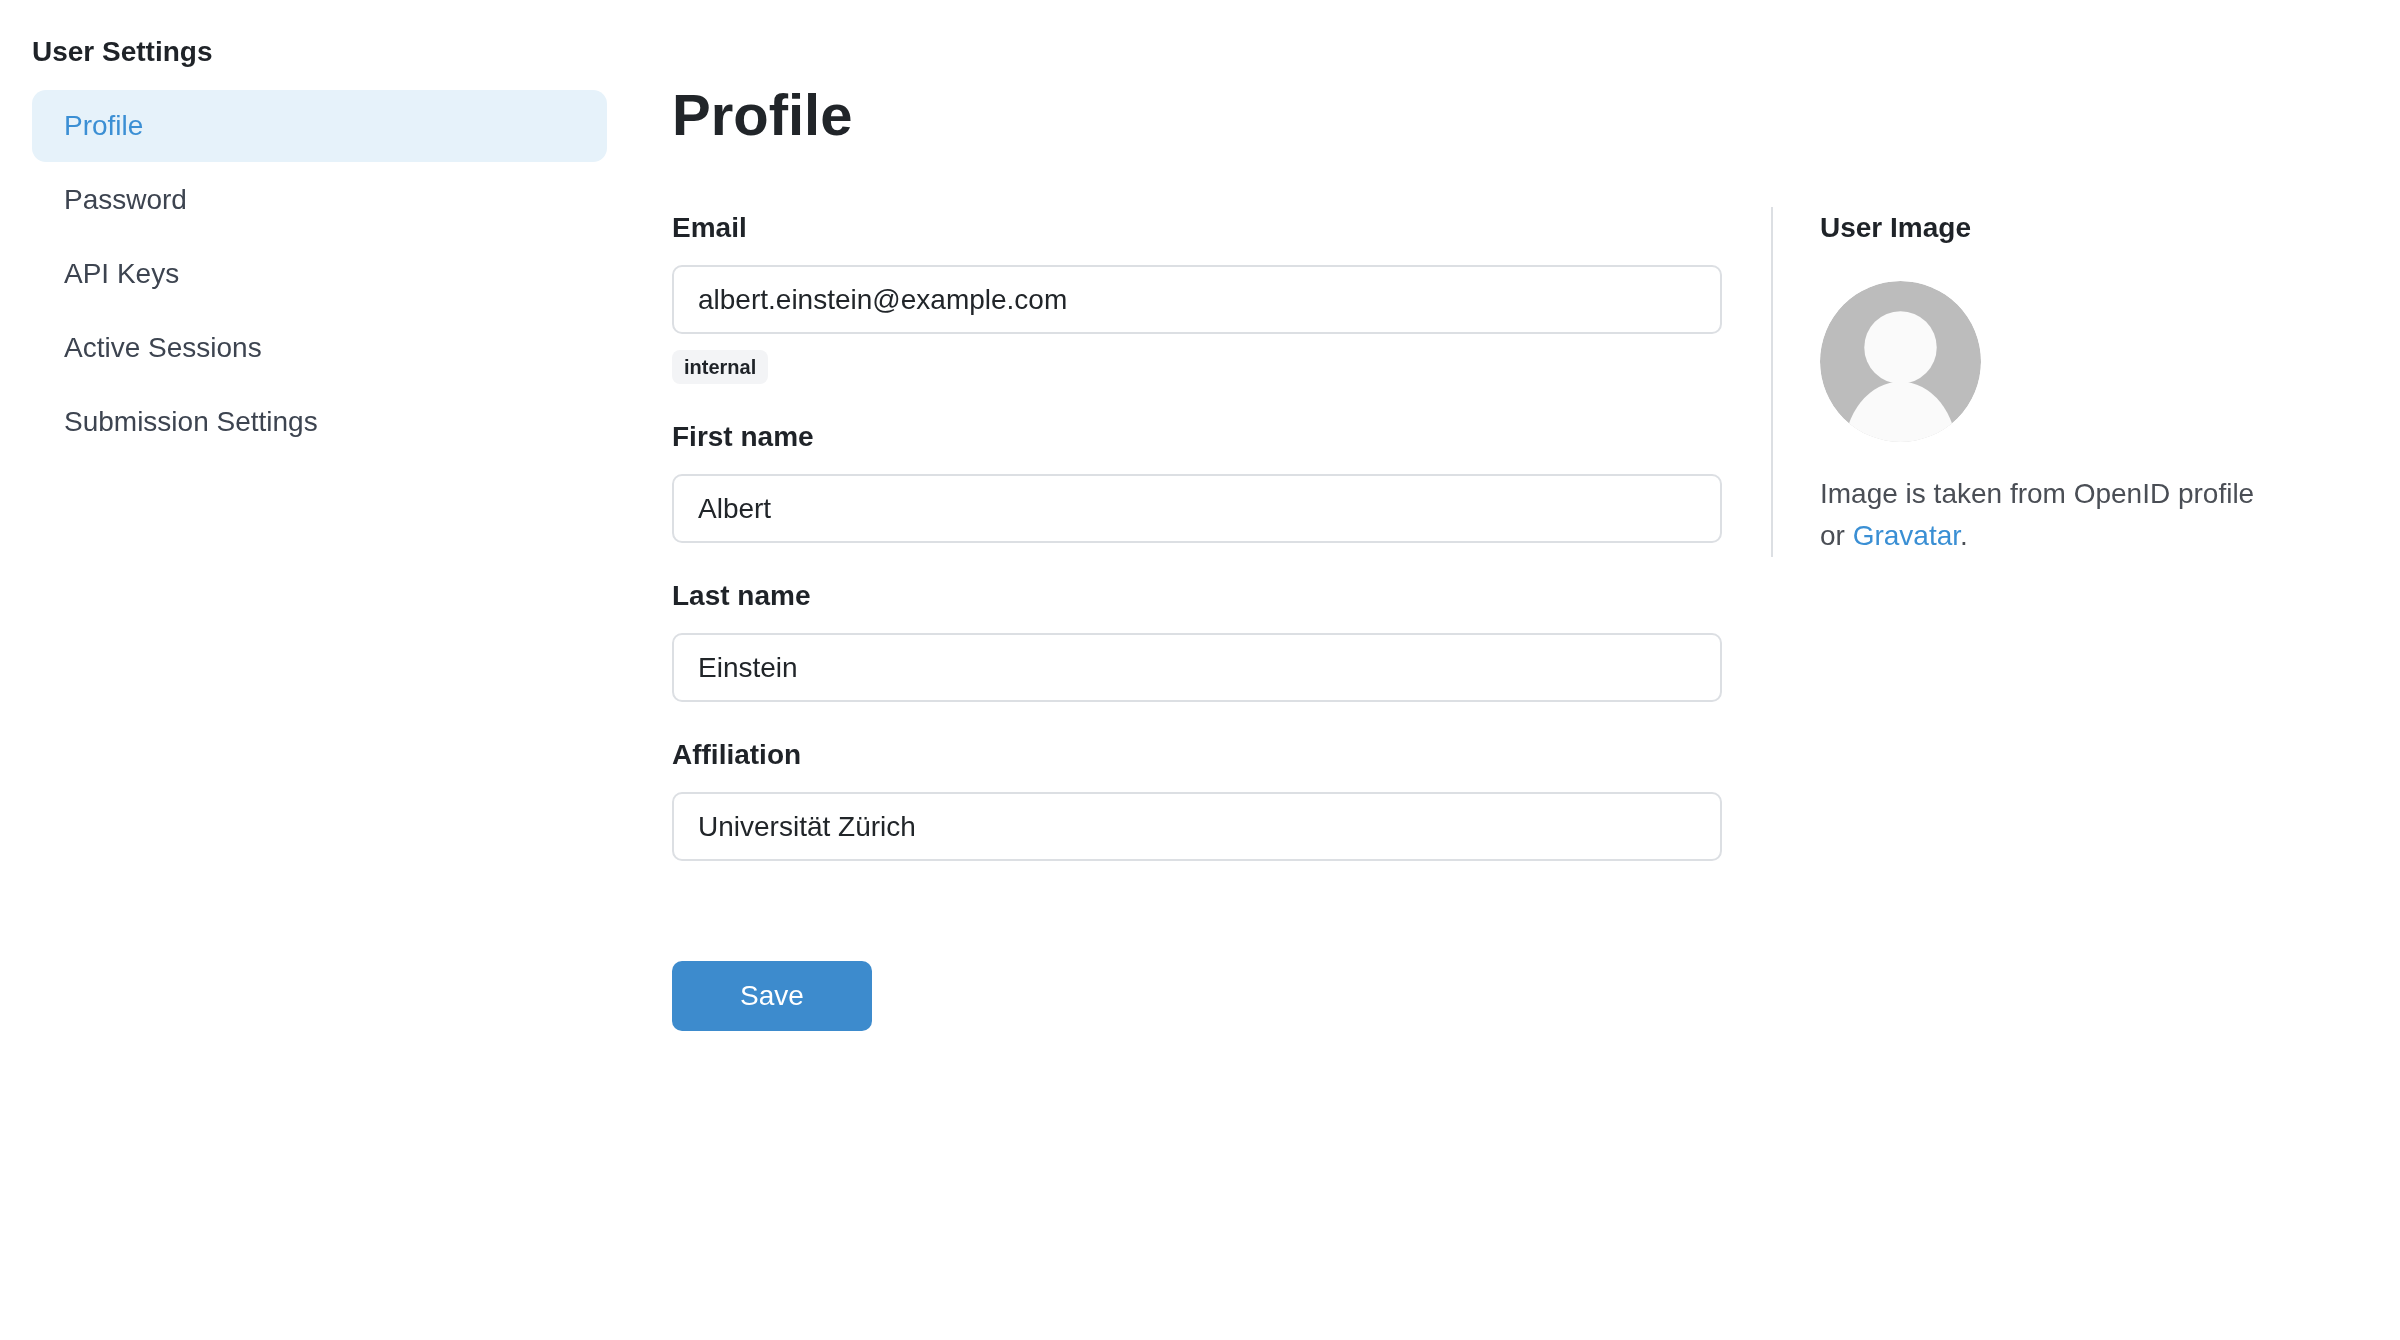 The width and height of the screenshot is (2400, 1340). Describe the element at coordinates (1900, 361) in the screenshot. I see `avatar-silhouette-icon` at that location.